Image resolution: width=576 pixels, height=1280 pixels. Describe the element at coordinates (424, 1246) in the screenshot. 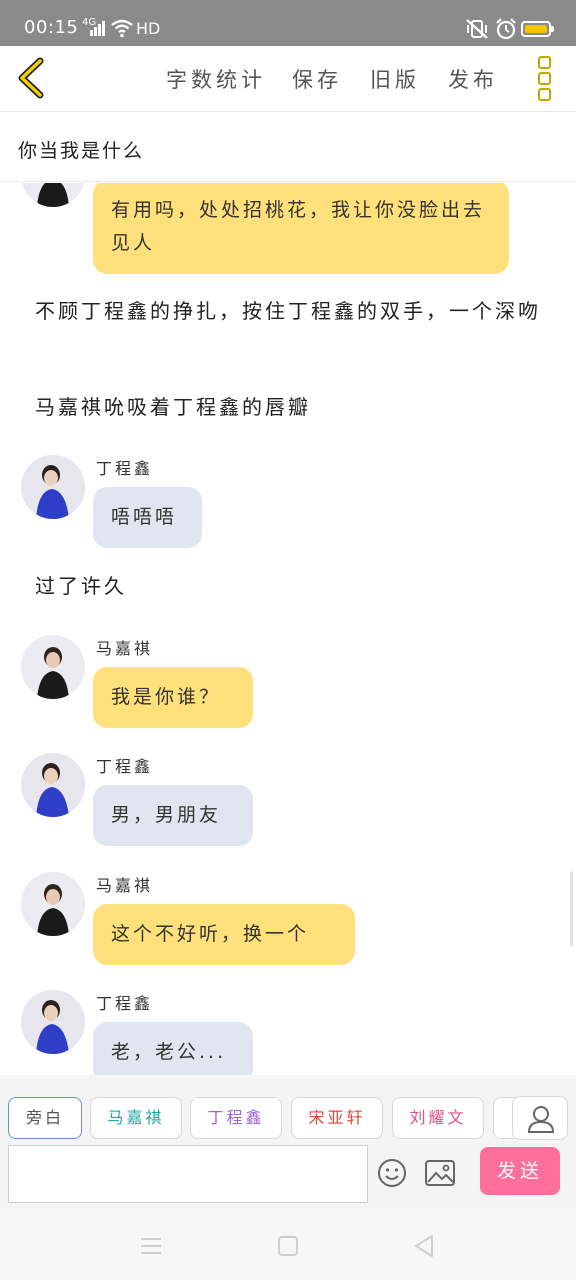

I see `back-triangle-icon` at that location.